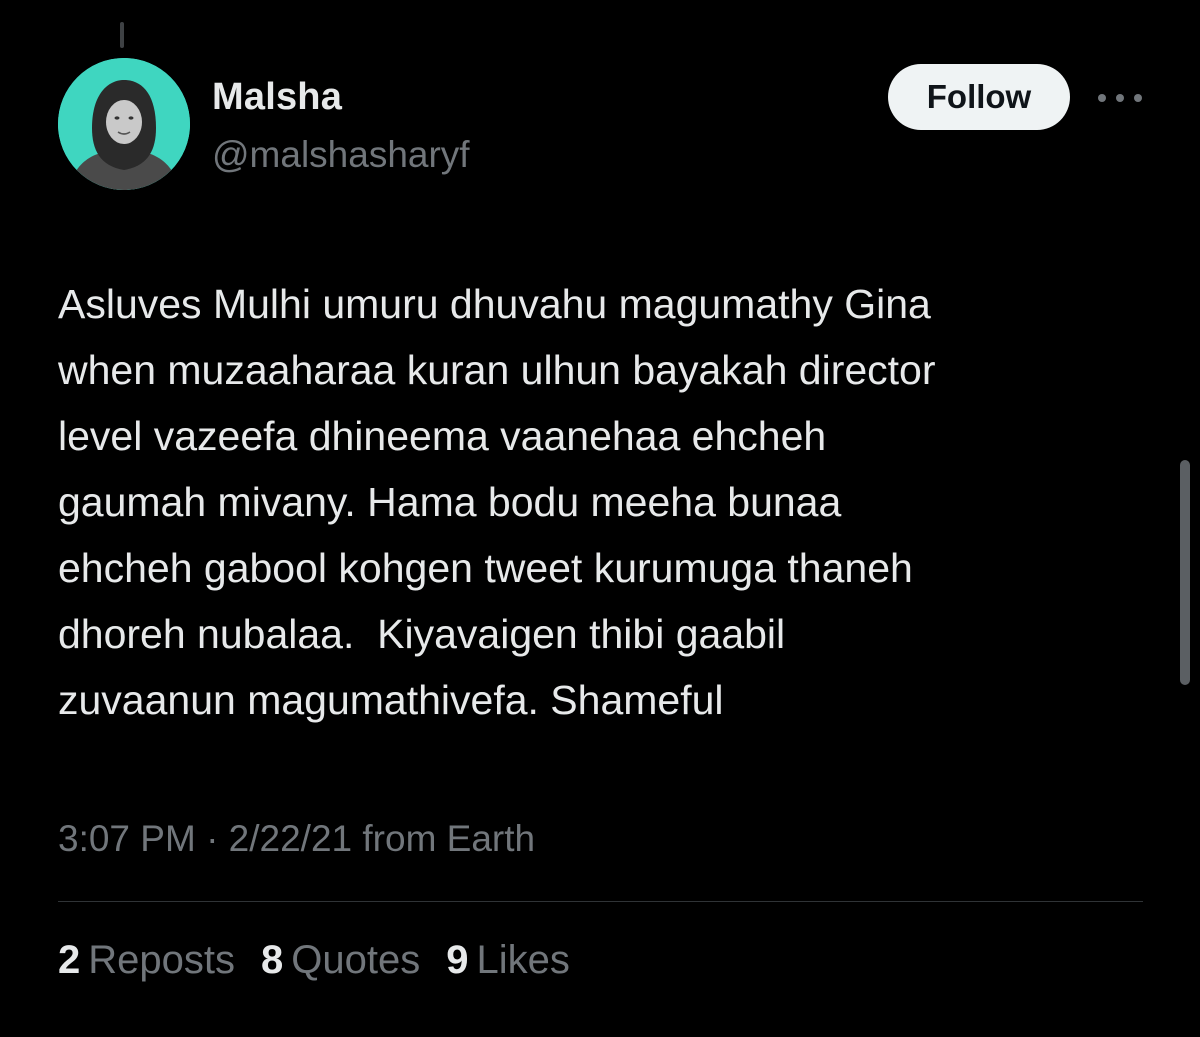  I want to click on thread-connector-line, so click(122, 35).